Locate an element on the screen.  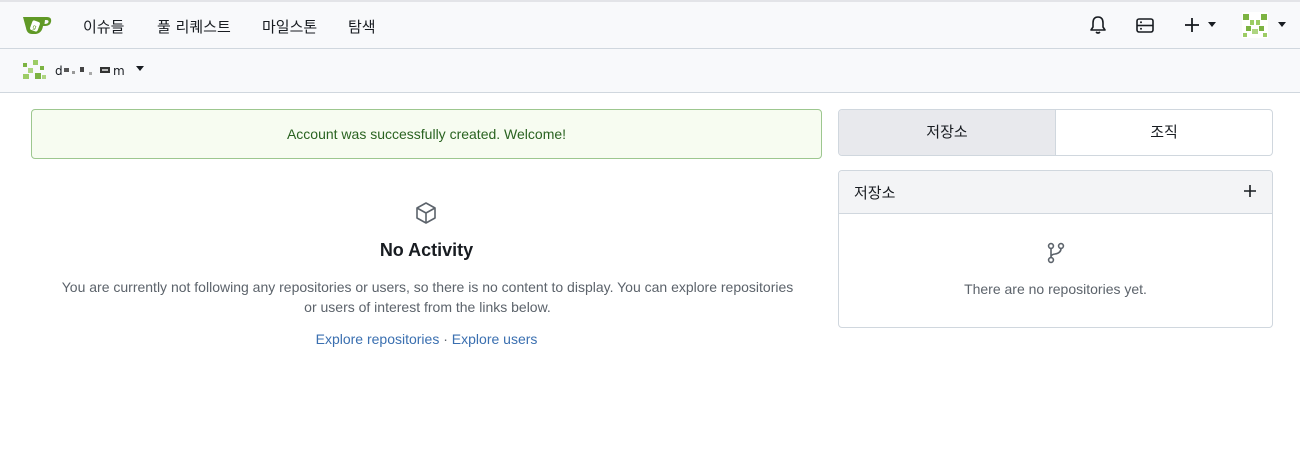
repository-empty-text: There are no repositories yet. is located at coordinates (1055, 289).